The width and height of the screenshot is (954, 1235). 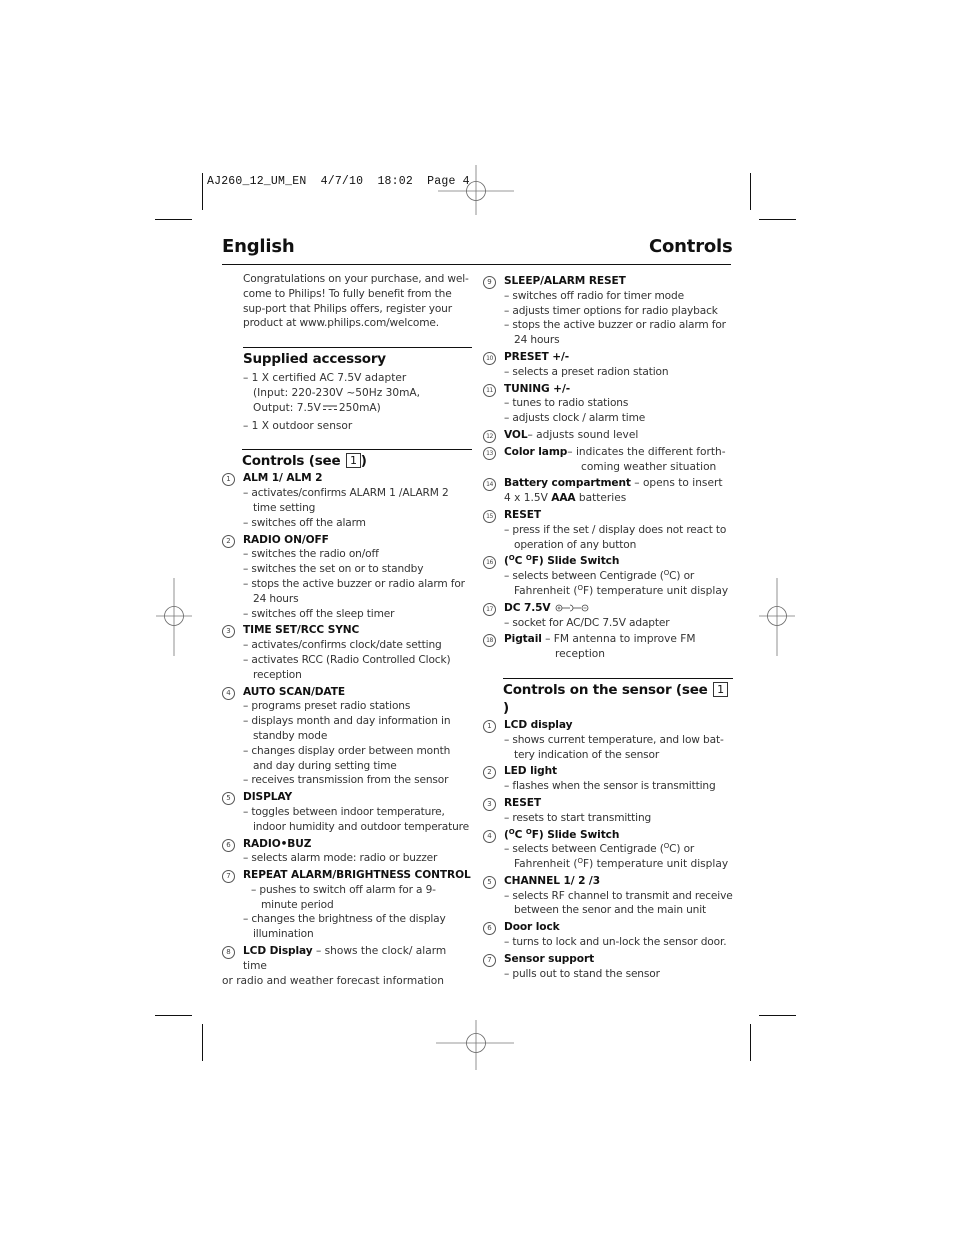 What do you see at coordinates (566, 403) in the screenshot?
I see `item-bullet: – tunes to radio stations` at bounding box center [566, 403].